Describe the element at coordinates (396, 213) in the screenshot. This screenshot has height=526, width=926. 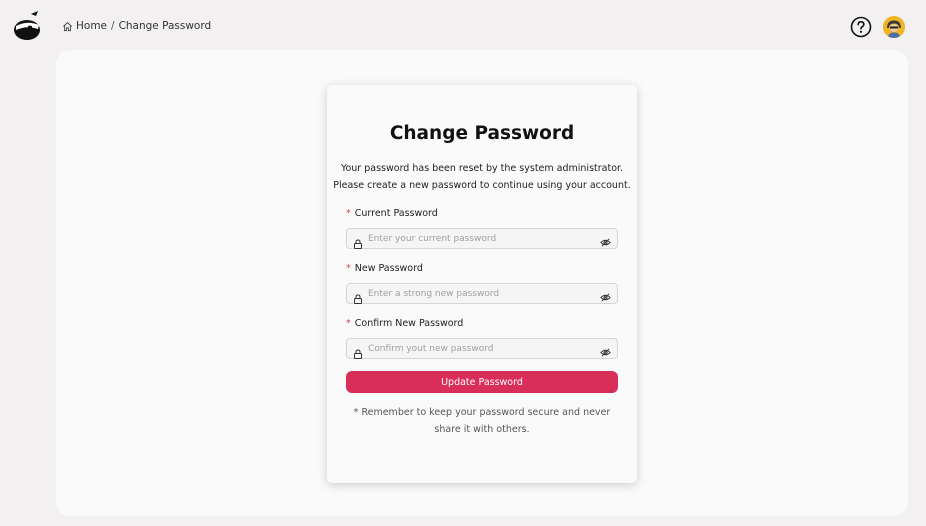
I see `current-password-label-text: Current Password` at that location.